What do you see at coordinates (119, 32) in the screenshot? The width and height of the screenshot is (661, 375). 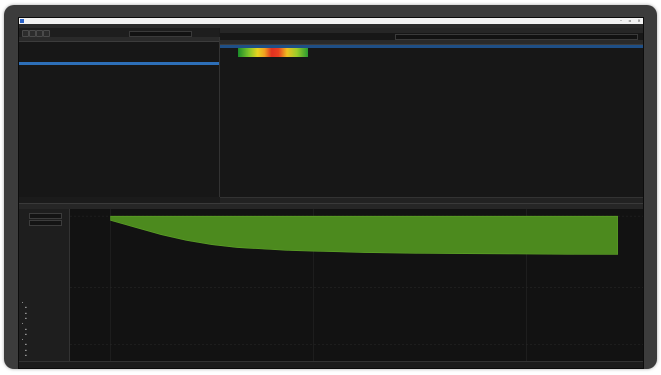 I see `toolbar` at bounding box center [119, 32].